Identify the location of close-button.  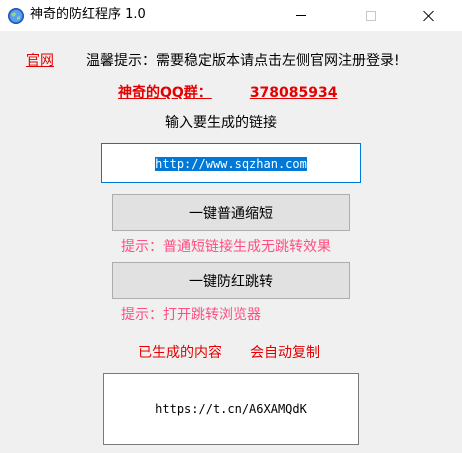
(429, 15).